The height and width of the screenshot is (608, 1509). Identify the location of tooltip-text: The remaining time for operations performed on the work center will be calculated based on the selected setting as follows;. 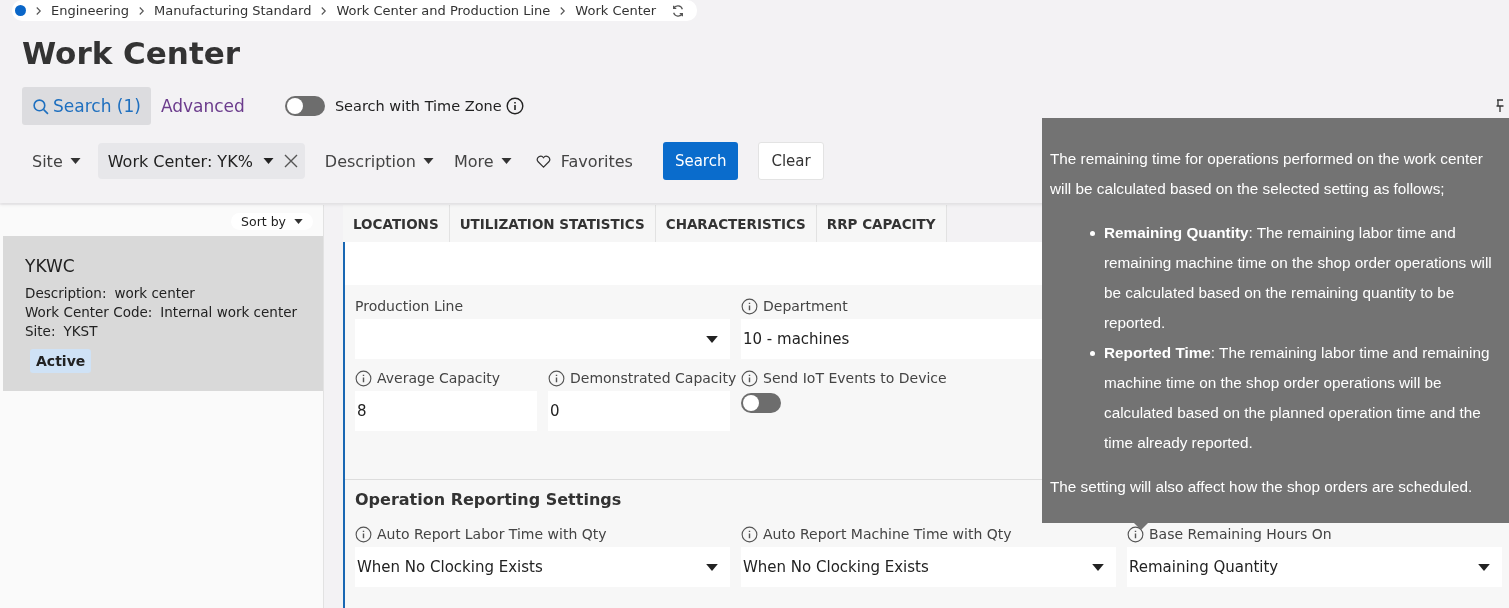
(1267, 174).